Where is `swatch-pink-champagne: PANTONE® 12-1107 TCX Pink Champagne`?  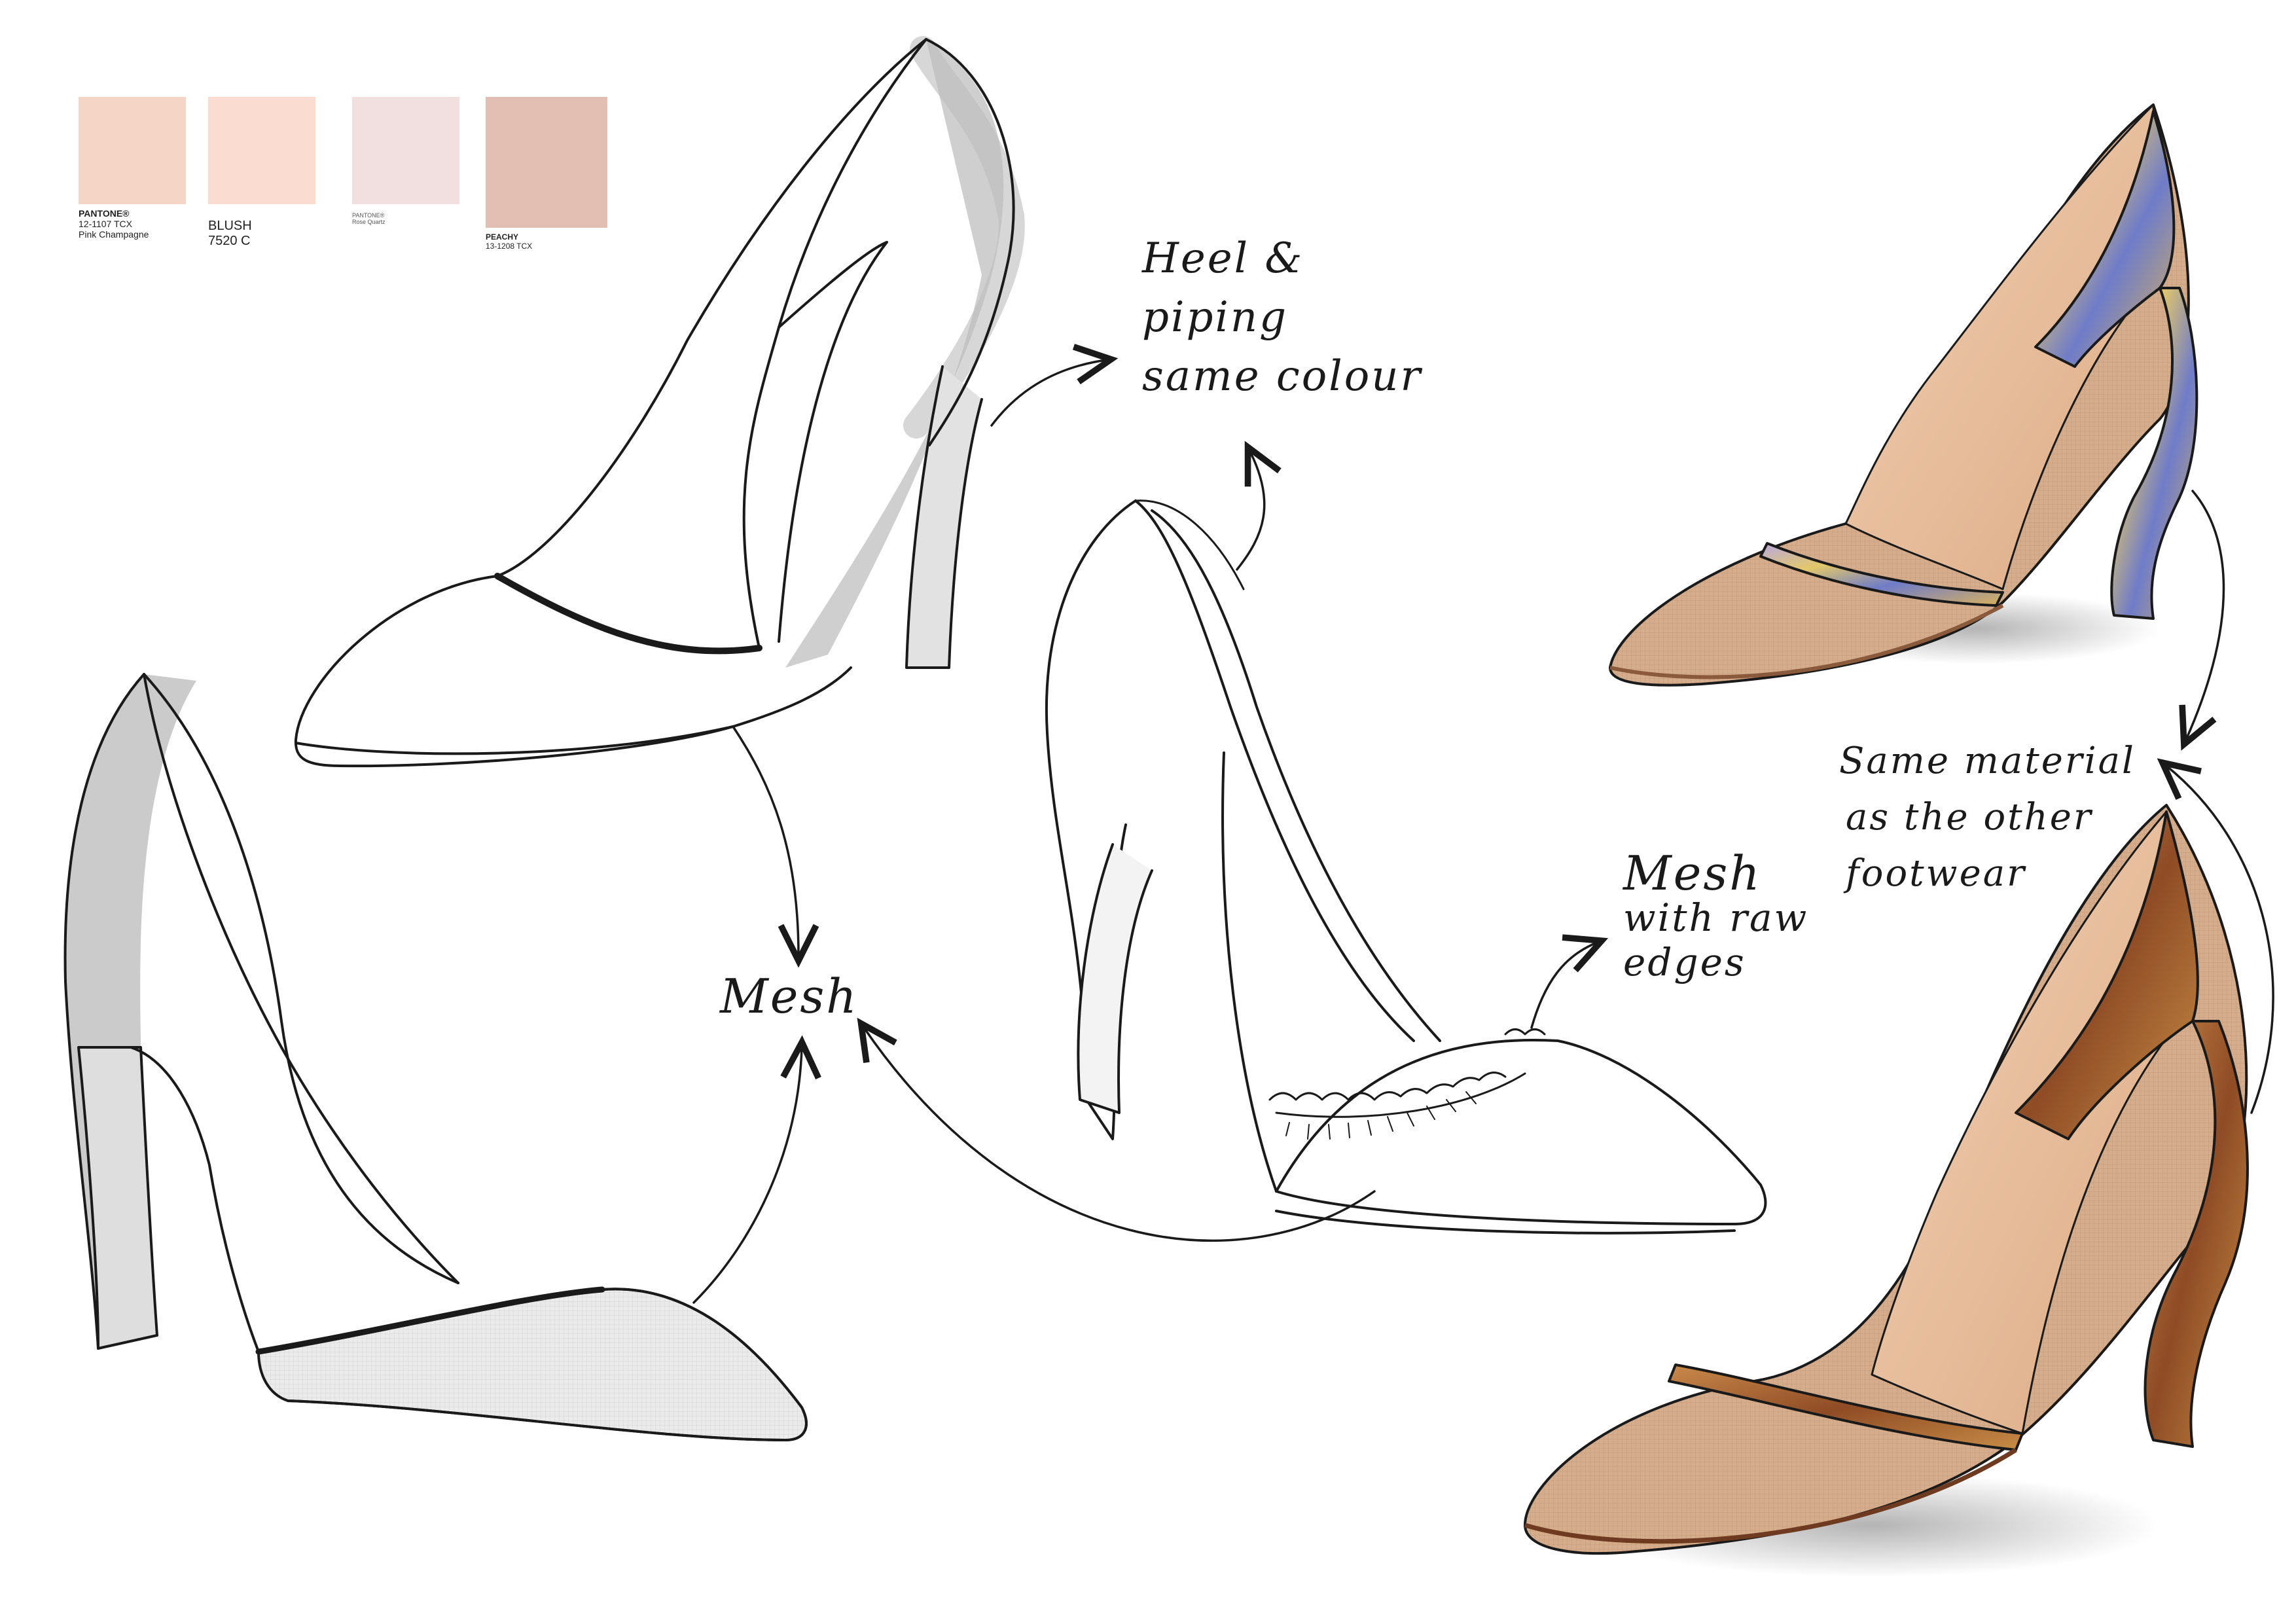
swatch-pink-champagne: PANTONE® 12-1107 TCX Pink Champagne is located at coordinates (132, 169).